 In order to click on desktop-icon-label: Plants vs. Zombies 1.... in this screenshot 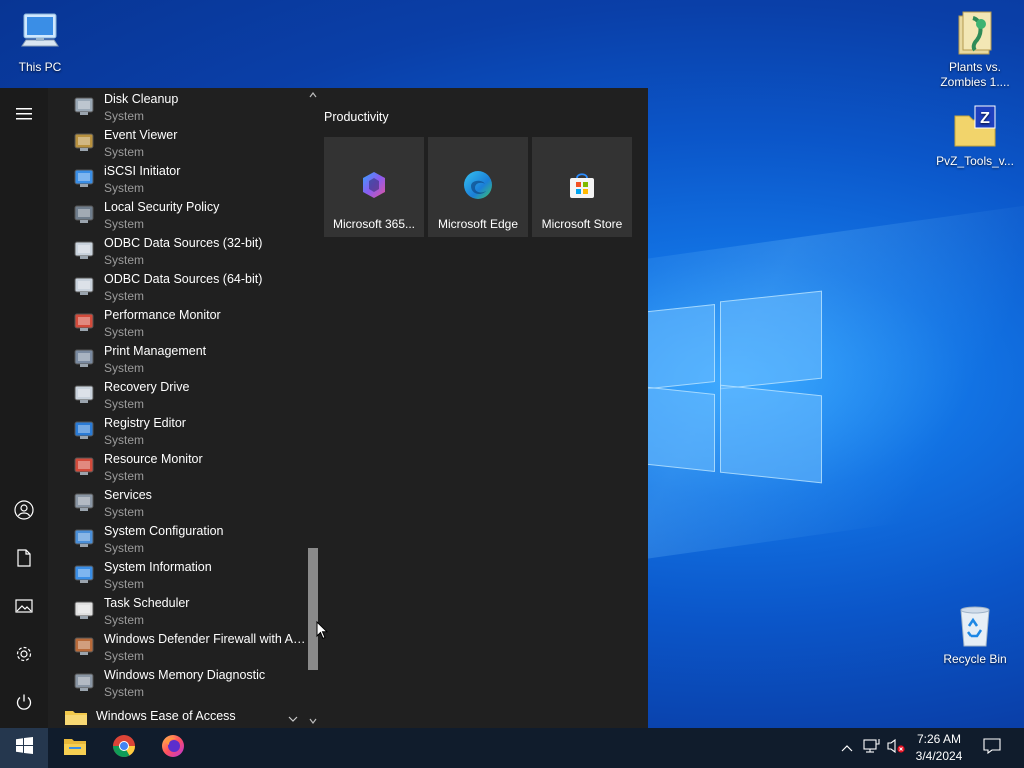, I will do `click(975, 74)`.